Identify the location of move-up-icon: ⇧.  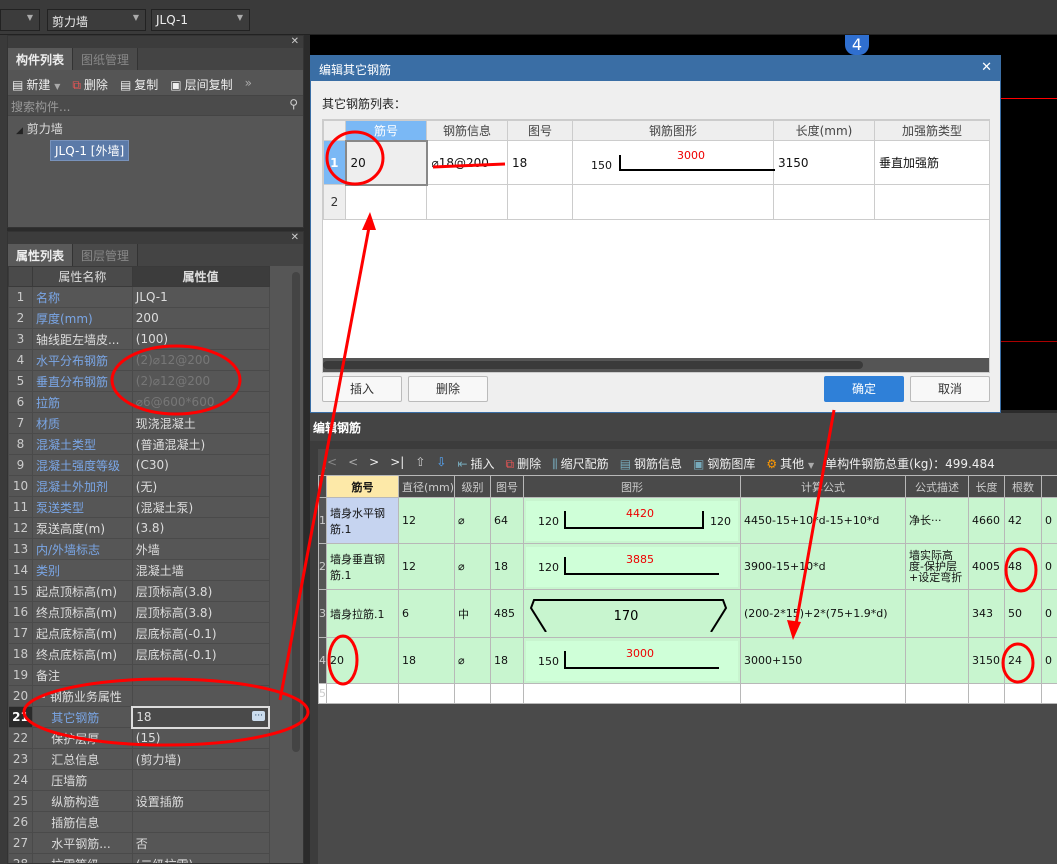
(420, 462).